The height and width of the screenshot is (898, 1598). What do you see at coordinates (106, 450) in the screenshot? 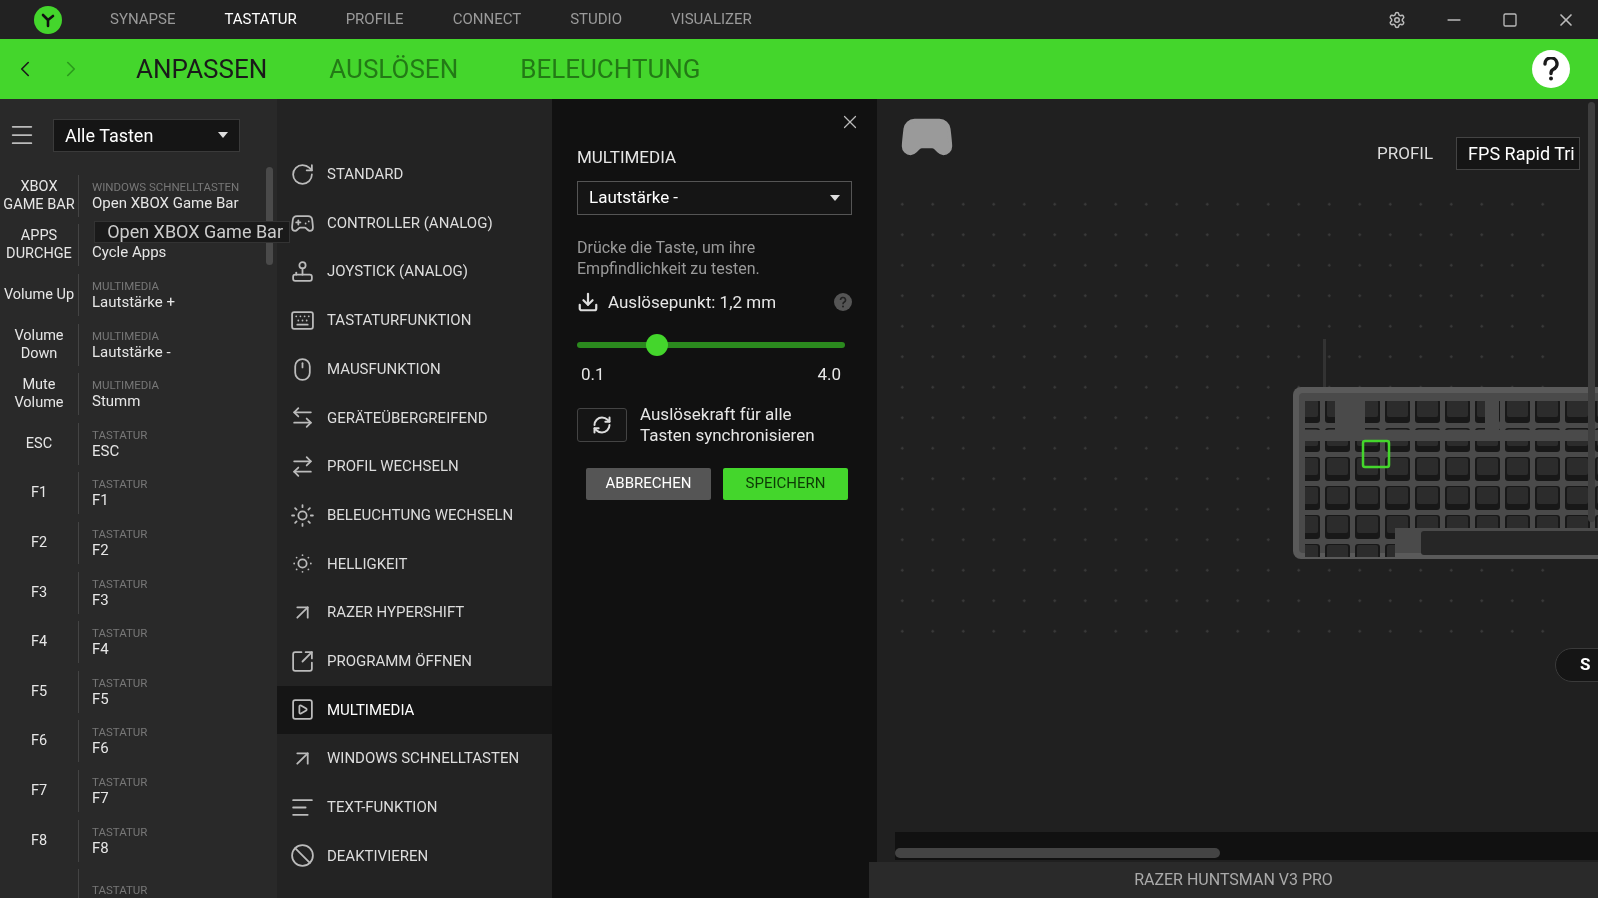
I see `assignment-value: ESC` at bounding box center [106, 450].